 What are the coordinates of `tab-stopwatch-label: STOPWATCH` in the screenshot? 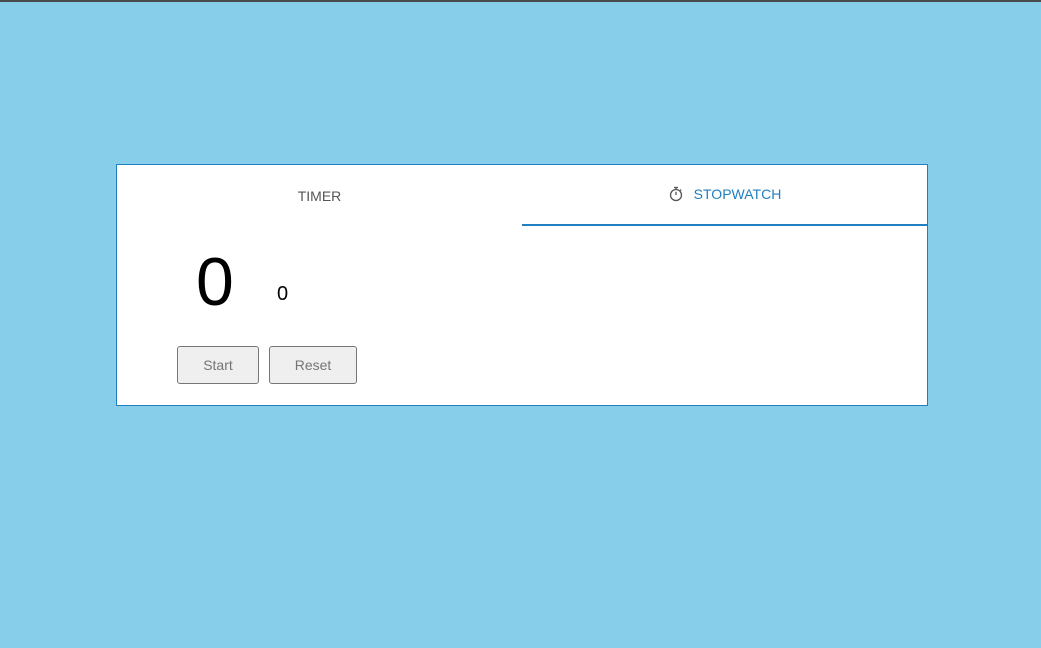 It's located at (737, 193).